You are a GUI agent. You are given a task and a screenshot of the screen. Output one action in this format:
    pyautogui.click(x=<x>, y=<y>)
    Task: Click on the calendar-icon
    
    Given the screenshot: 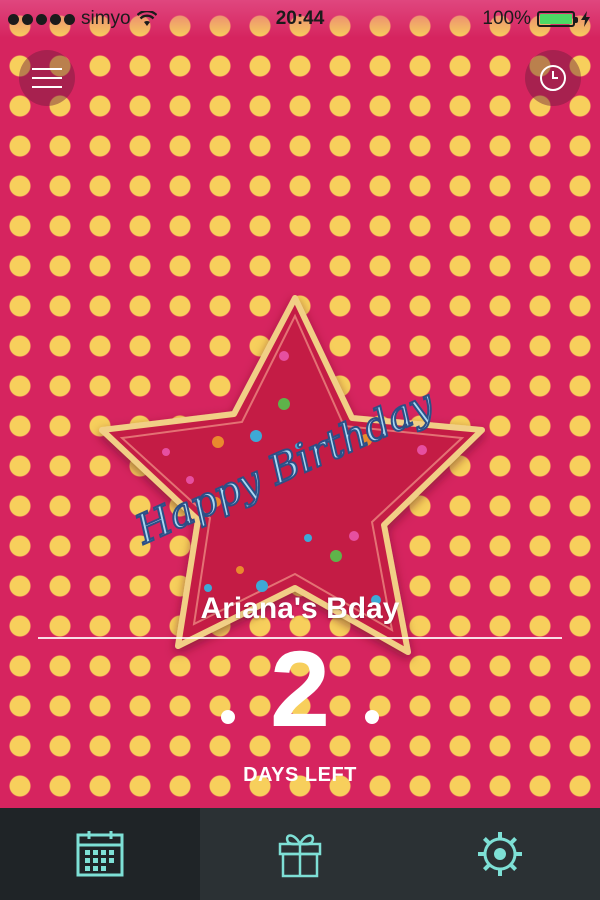 What is the action you would take?
    pyautogui.click(x=100, y=854)
    